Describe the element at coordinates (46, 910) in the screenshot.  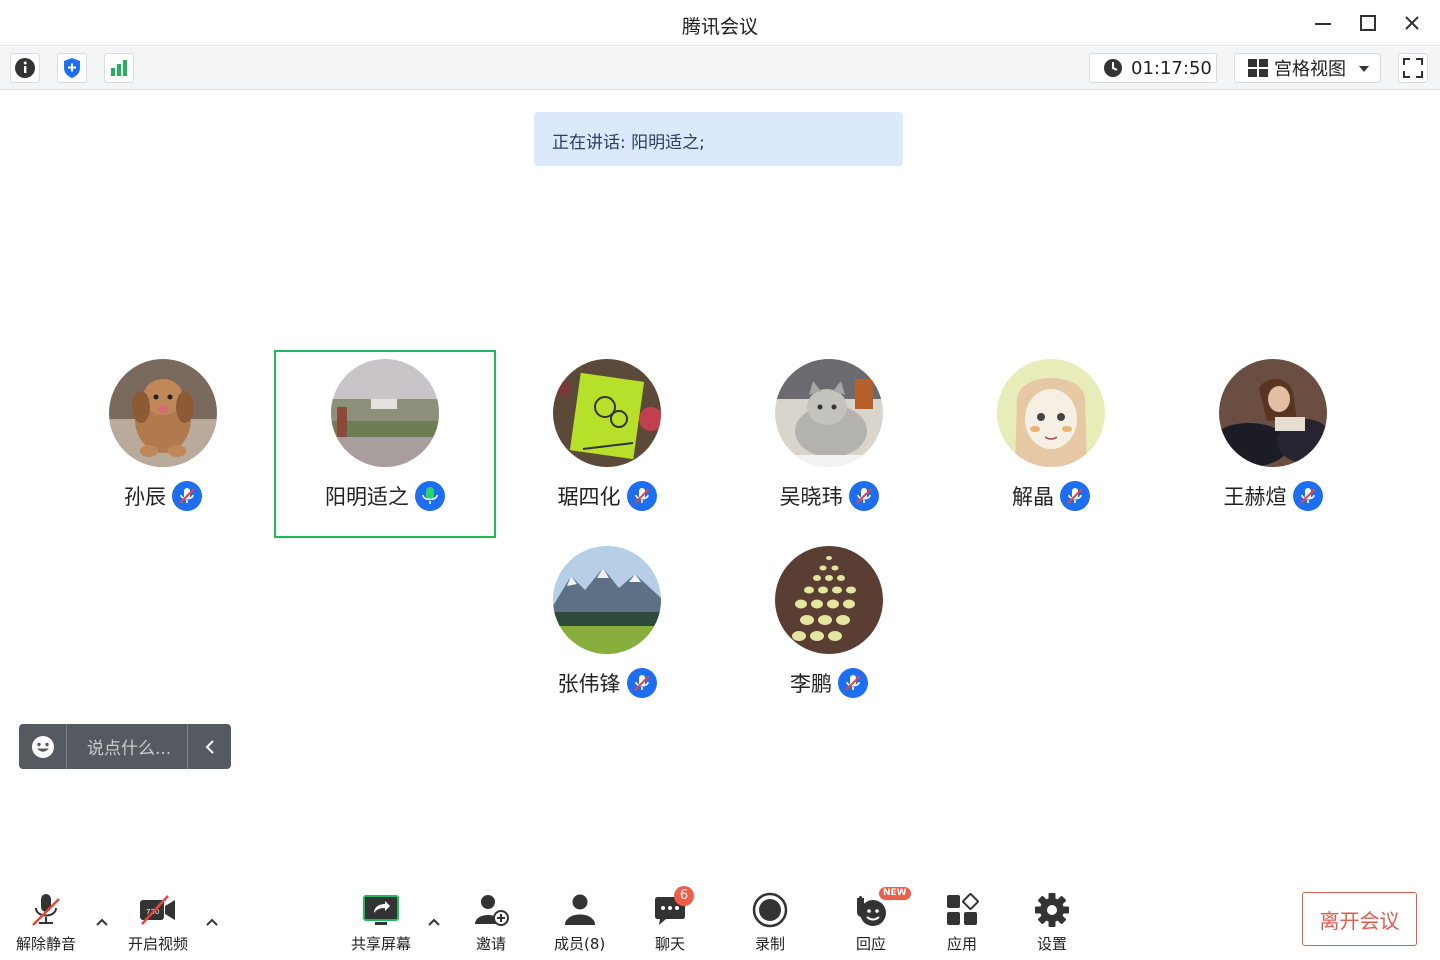
I see `mic-off-icon` at that location.